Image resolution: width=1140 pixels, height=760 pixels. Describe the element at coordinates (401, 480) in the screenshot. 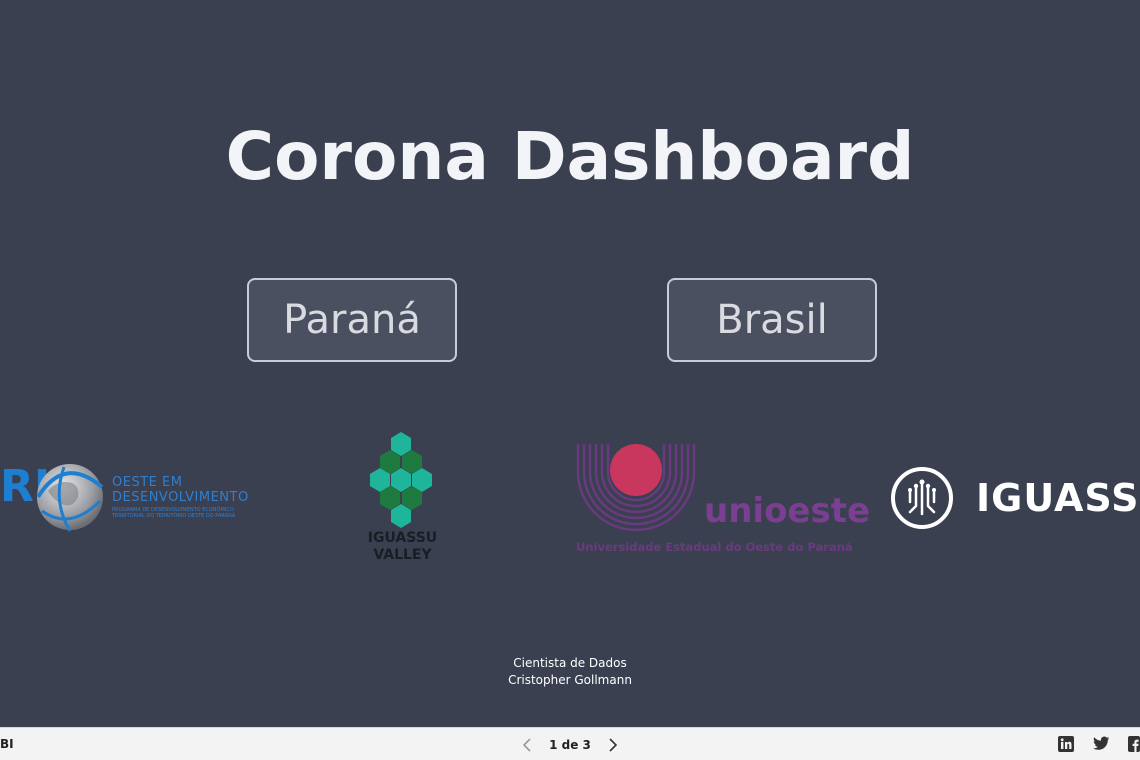

I see `hexagon-cluster-icon` at that location.